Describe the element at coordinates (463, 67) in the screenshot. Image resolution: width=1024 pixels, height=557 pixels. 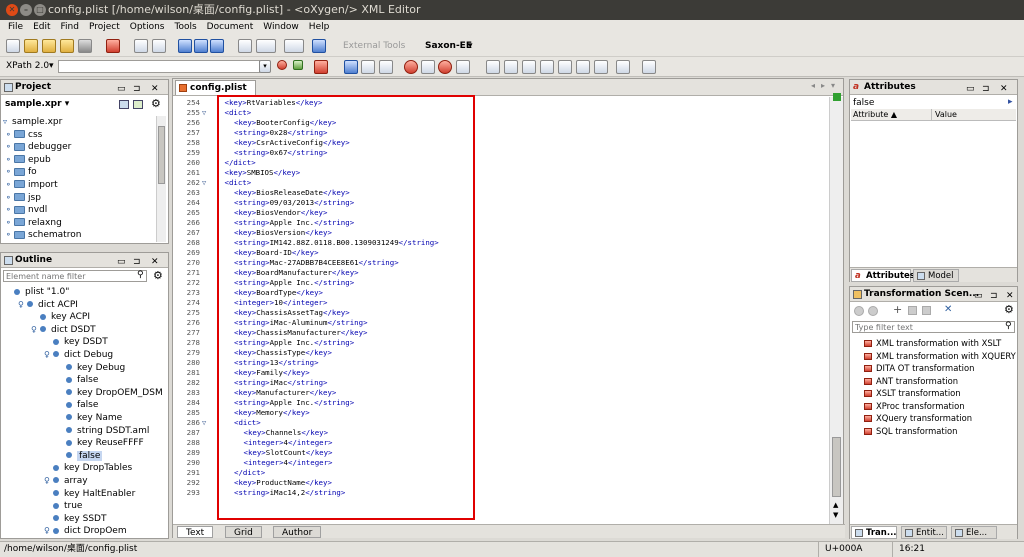
I see `scenario-options-icon` at that location.